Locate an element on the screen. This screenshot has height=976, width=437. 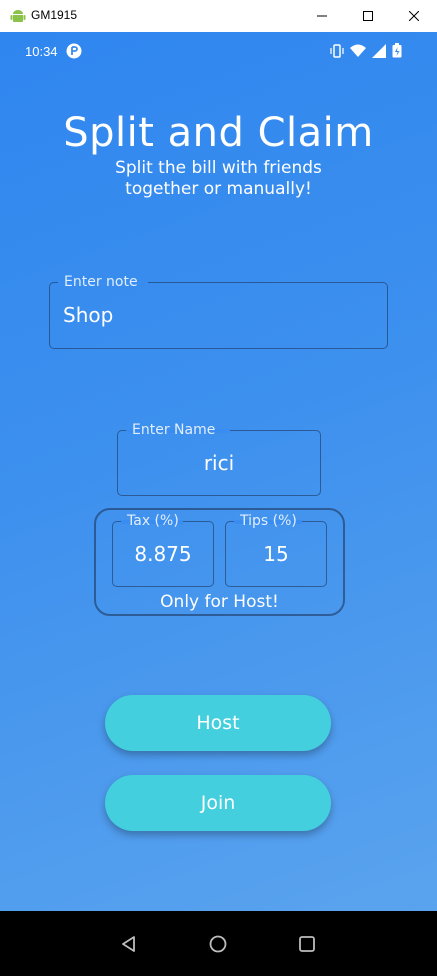
name-field: Enter Name rici is located at coordinates (219, 459).